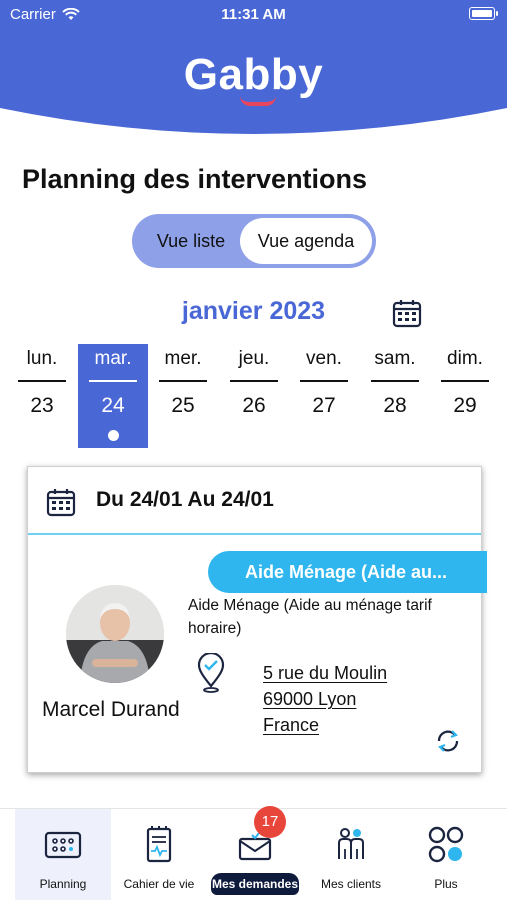 Image resolution: width=507 pixels, height=900 pixels. I want to click on day-cell: jeu. 26, so click(254, 396).